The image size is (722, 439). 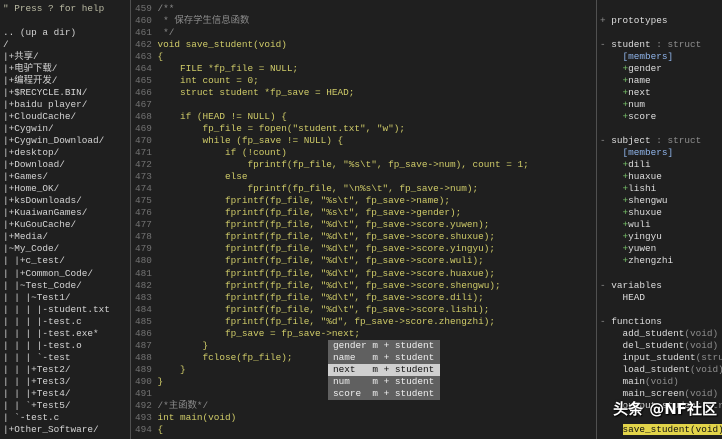 What do you see at coordinates (65, 153) in the screenshot?
I see `tree-node: |+desktop/` at bounding box center [65, 153].